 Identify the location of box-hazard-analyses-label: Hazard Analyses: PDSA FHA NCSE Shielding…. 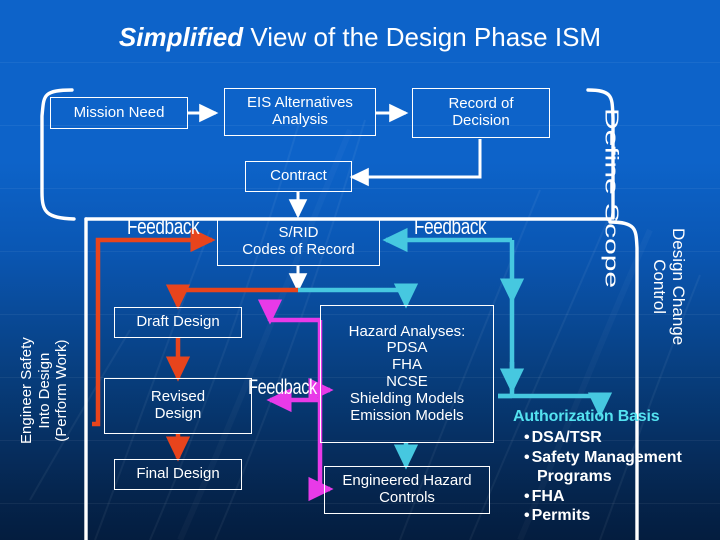
(407, 373).